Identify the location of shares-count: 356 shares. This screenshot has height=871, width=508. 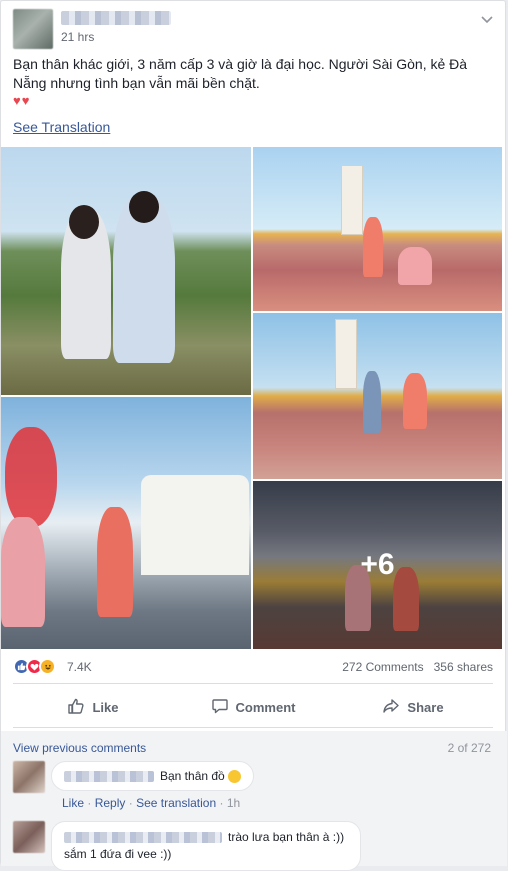
(463, 667).